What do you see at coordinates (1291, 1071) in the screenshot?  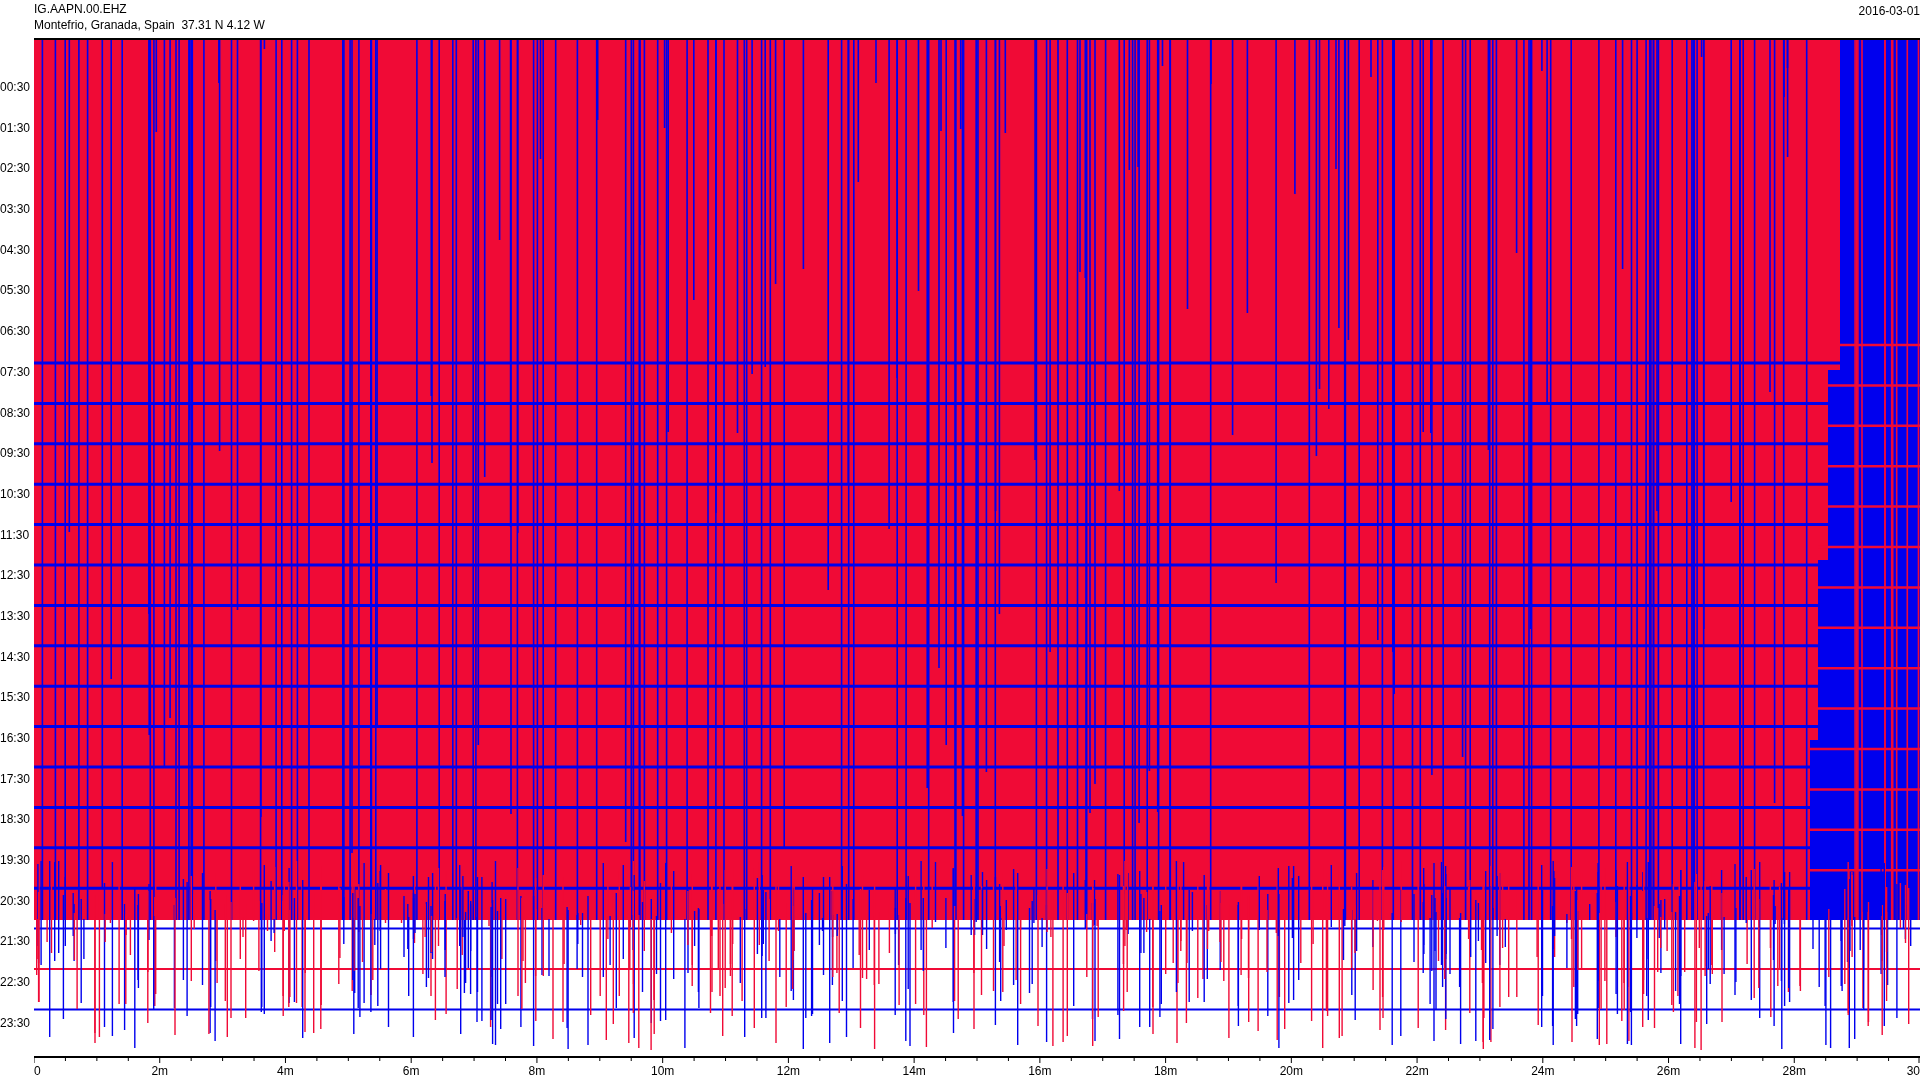 I see `x-axis-label: 20m` at bounding box center [1291, 1071].